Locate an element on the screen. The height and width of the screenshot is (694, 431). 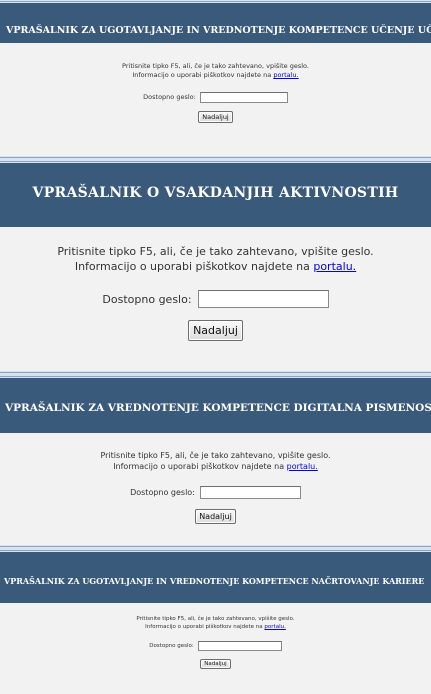
panel-header: VPRAŠALNIK O VSAKDANJIH AKTIVNOSTIH is located at coordinates (215, 195).